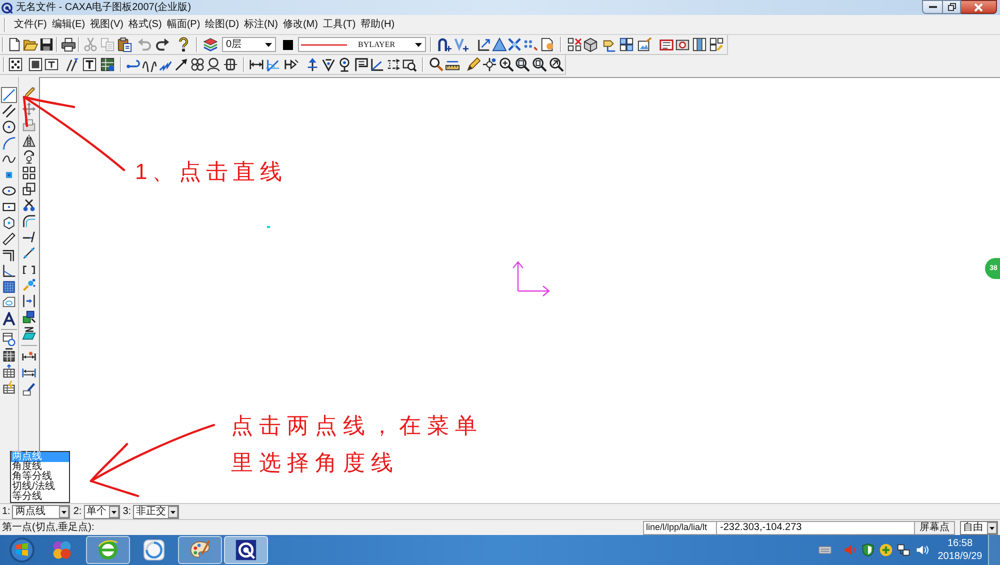 Image resolution: width=1000 pixels, height=565 pixels. Describe the element at coordinates (14, 44) in the screenshot. I see `new-file-icon` at that location.